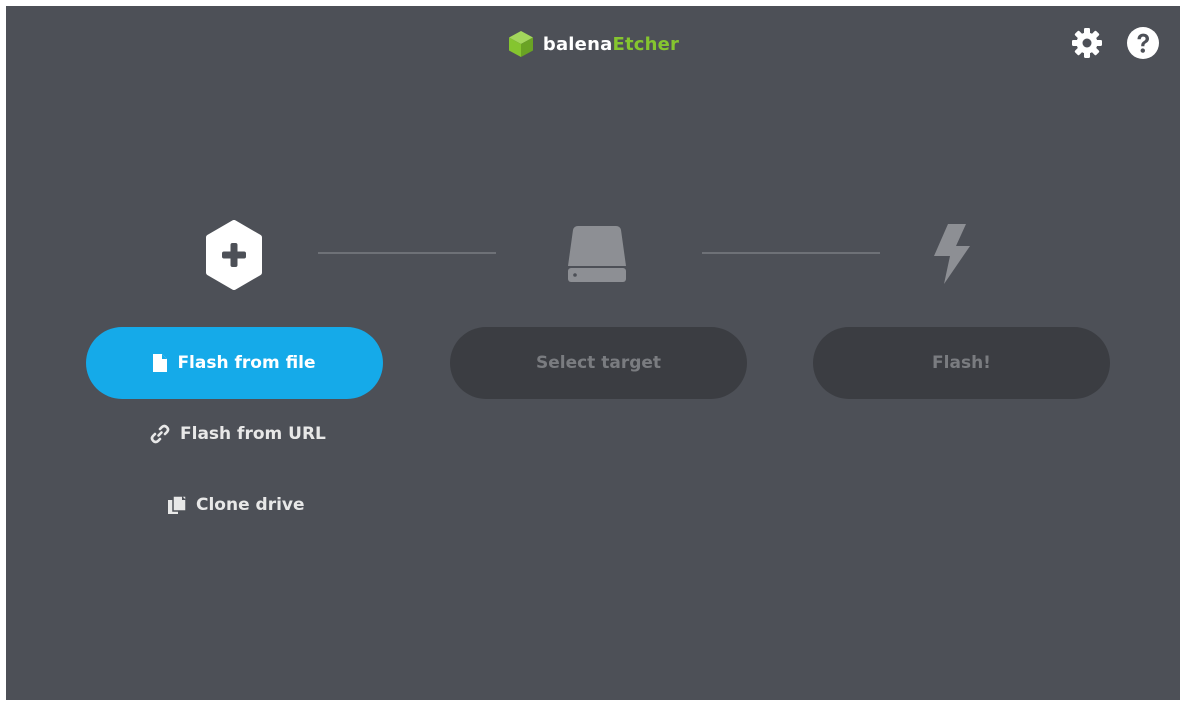 The width and height of the screenshot is (1186, 706). What do you see at coordinates (646, 44) in the screenshot?
I see `brand-name-part2: Etcher` at bounding box center [646, 44].